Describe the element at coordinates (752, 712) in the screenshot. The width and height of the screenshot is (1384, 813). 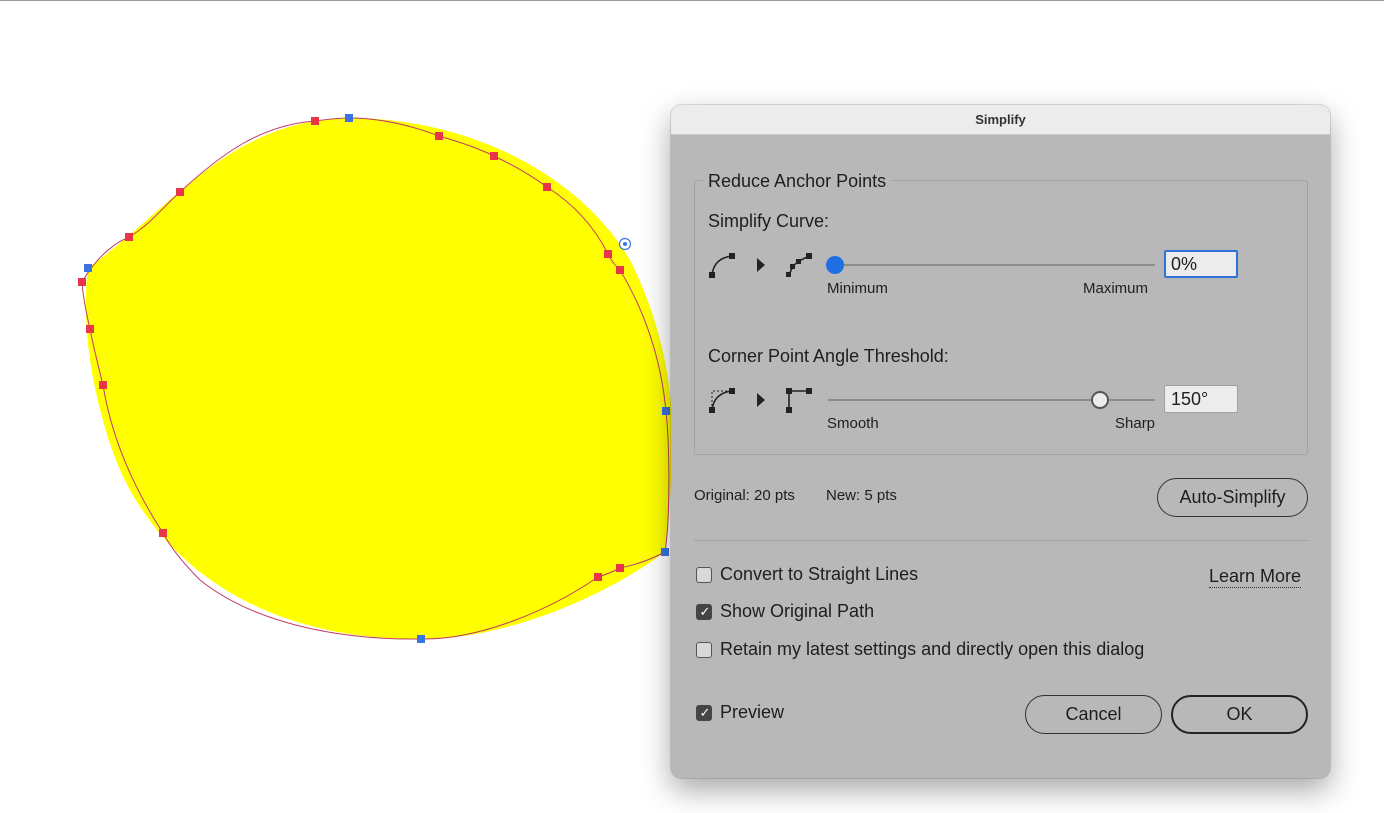
I see `preview-label: Preview` at that location.